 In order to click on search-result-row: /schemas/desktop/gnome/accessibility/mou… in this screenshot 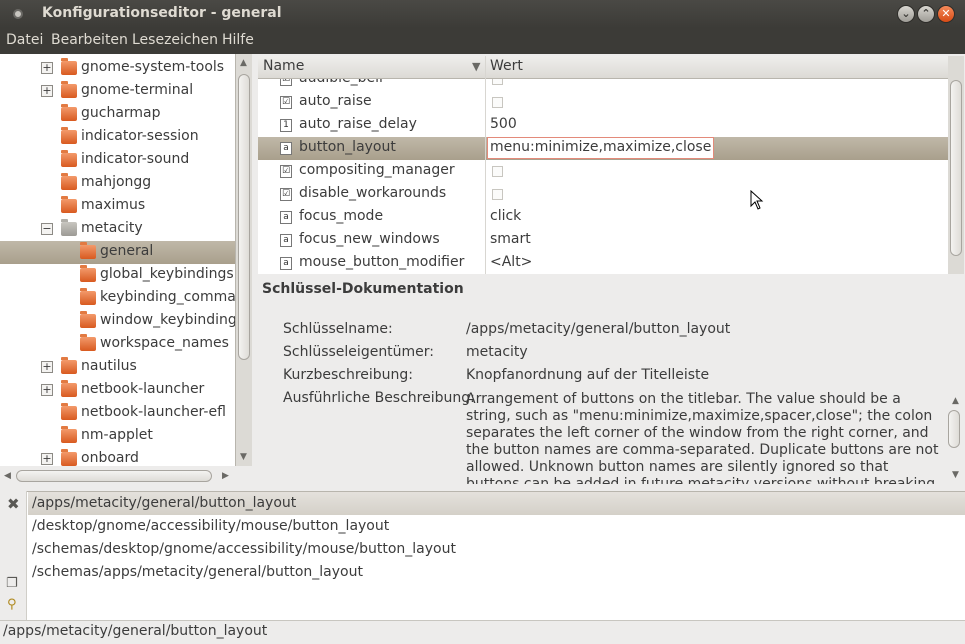, I will do `click(496, 549)`.